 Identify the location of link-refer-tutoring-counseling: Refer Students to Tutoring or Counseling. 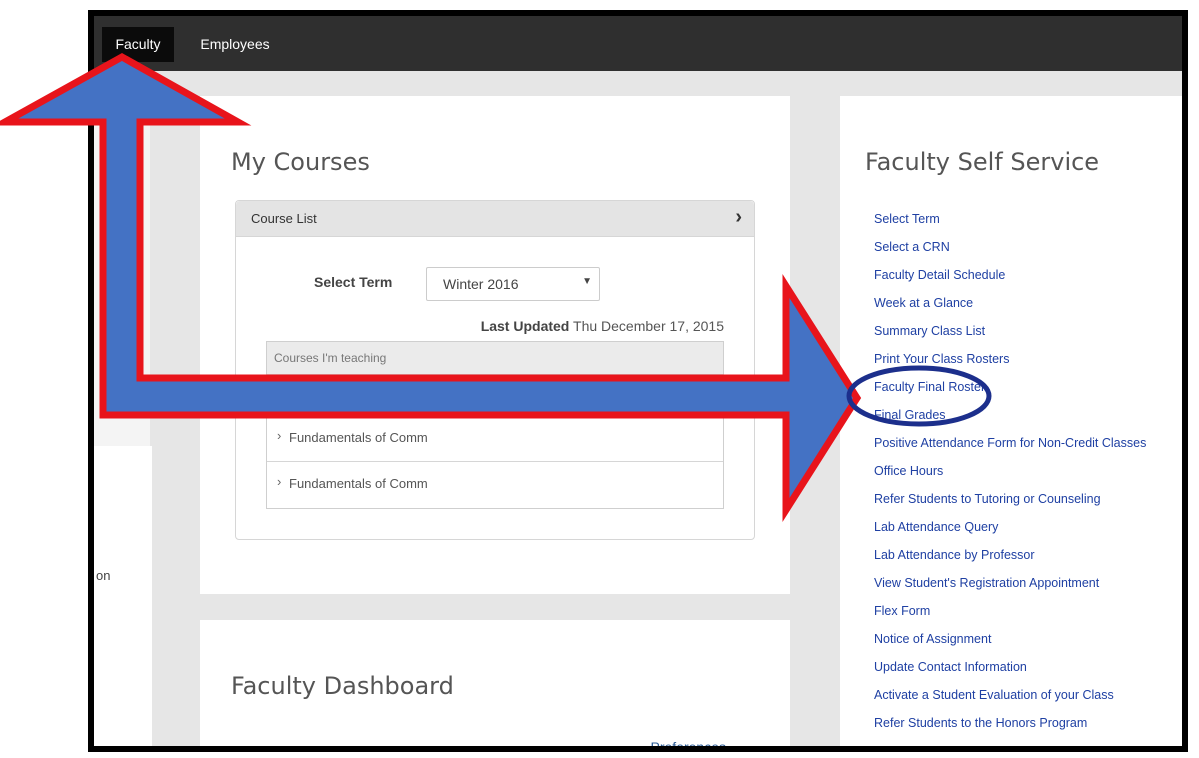
(1010, 504).